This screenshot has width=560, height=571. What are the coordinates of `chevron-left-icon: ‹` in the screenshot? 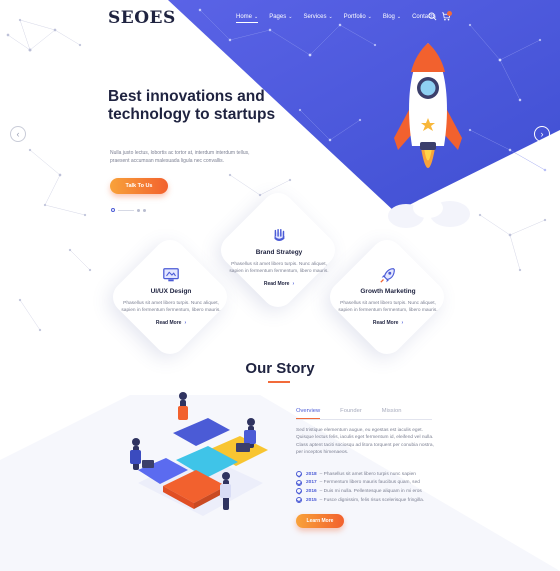 It's located at (18, 134).